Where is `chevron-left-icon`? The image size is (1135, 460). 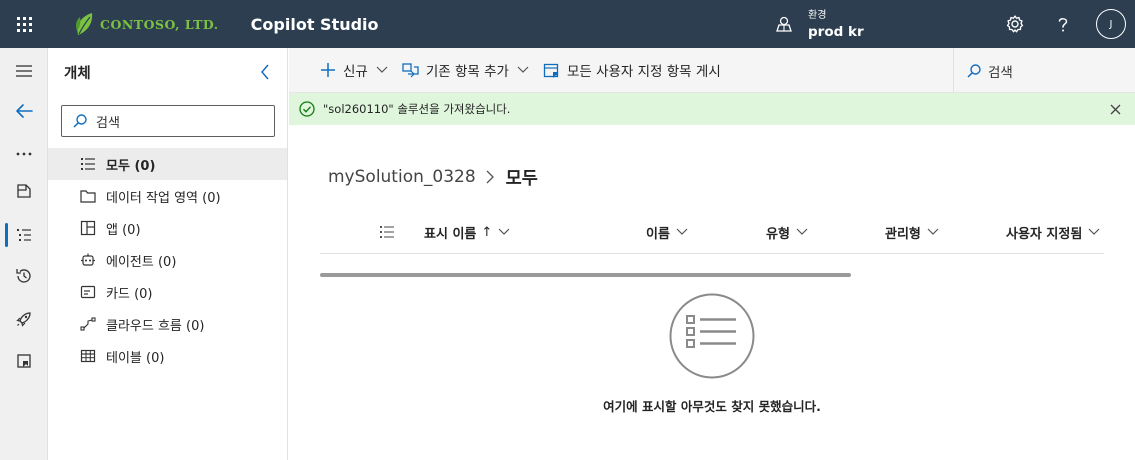 chevron-left-icon is located at coordinates (265, 72).